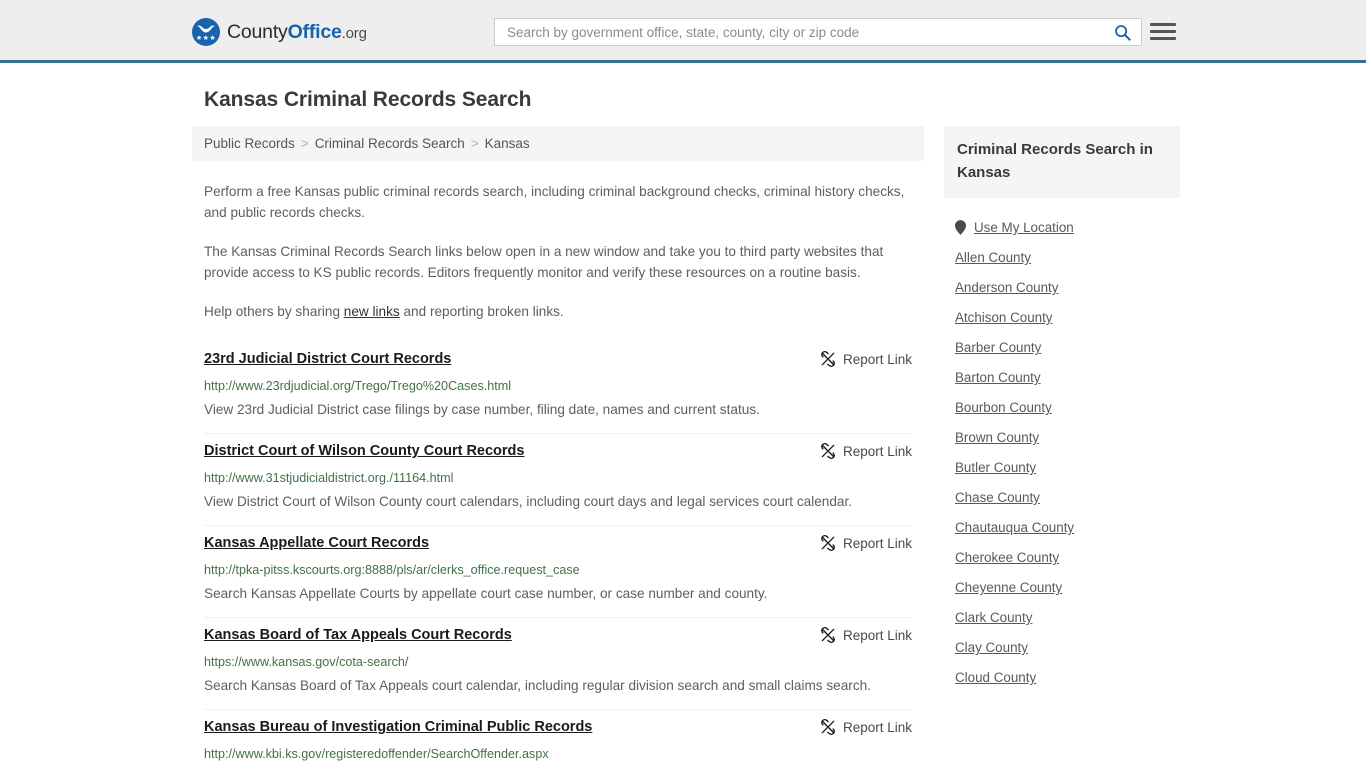 The image size is (1366, 768). What do you see at coordinates (249, 143) in the screenshot?
I see `breadcrumb-item-0: Public Records` at bounding box center [249, 143].